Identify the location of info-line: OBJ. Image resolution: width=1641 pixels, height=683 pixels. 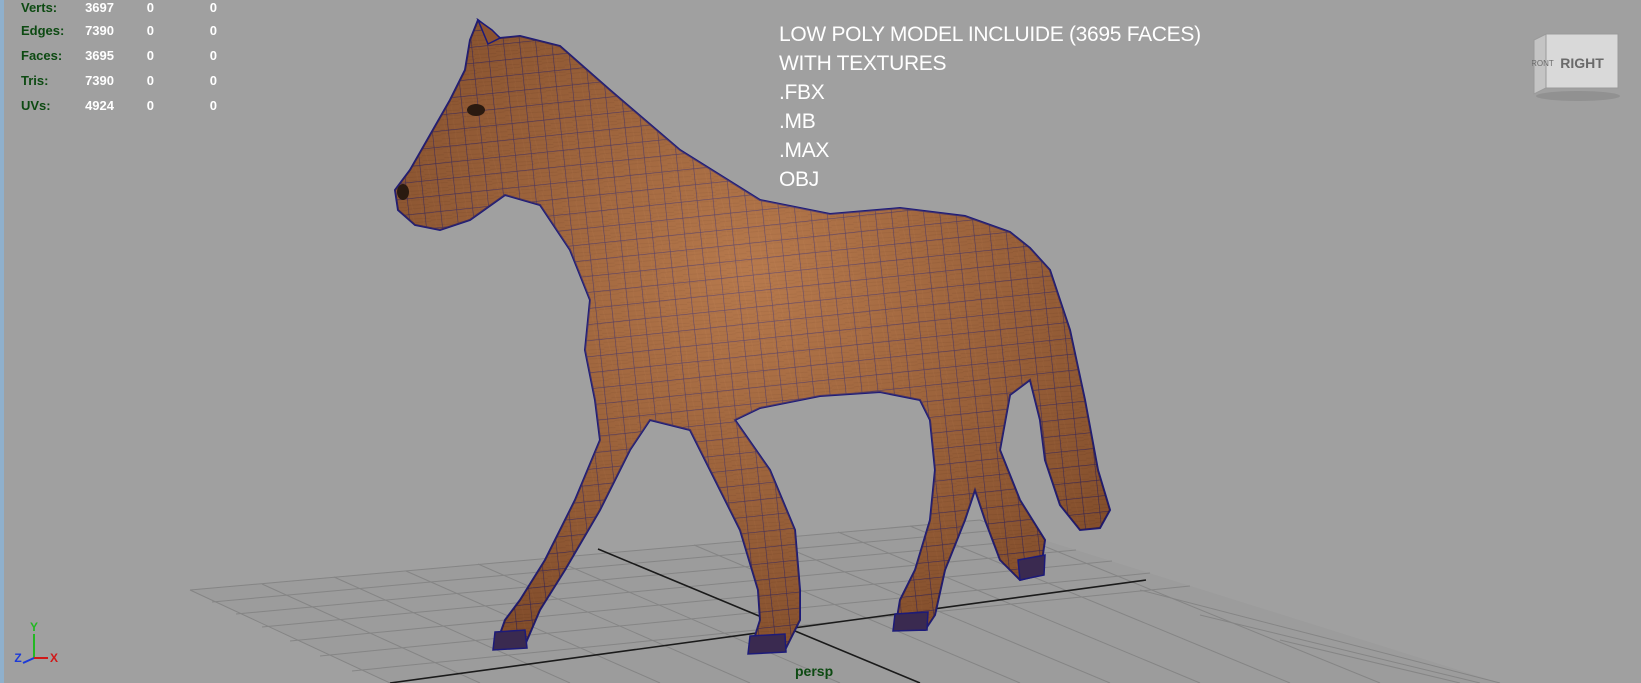
(799, 179).